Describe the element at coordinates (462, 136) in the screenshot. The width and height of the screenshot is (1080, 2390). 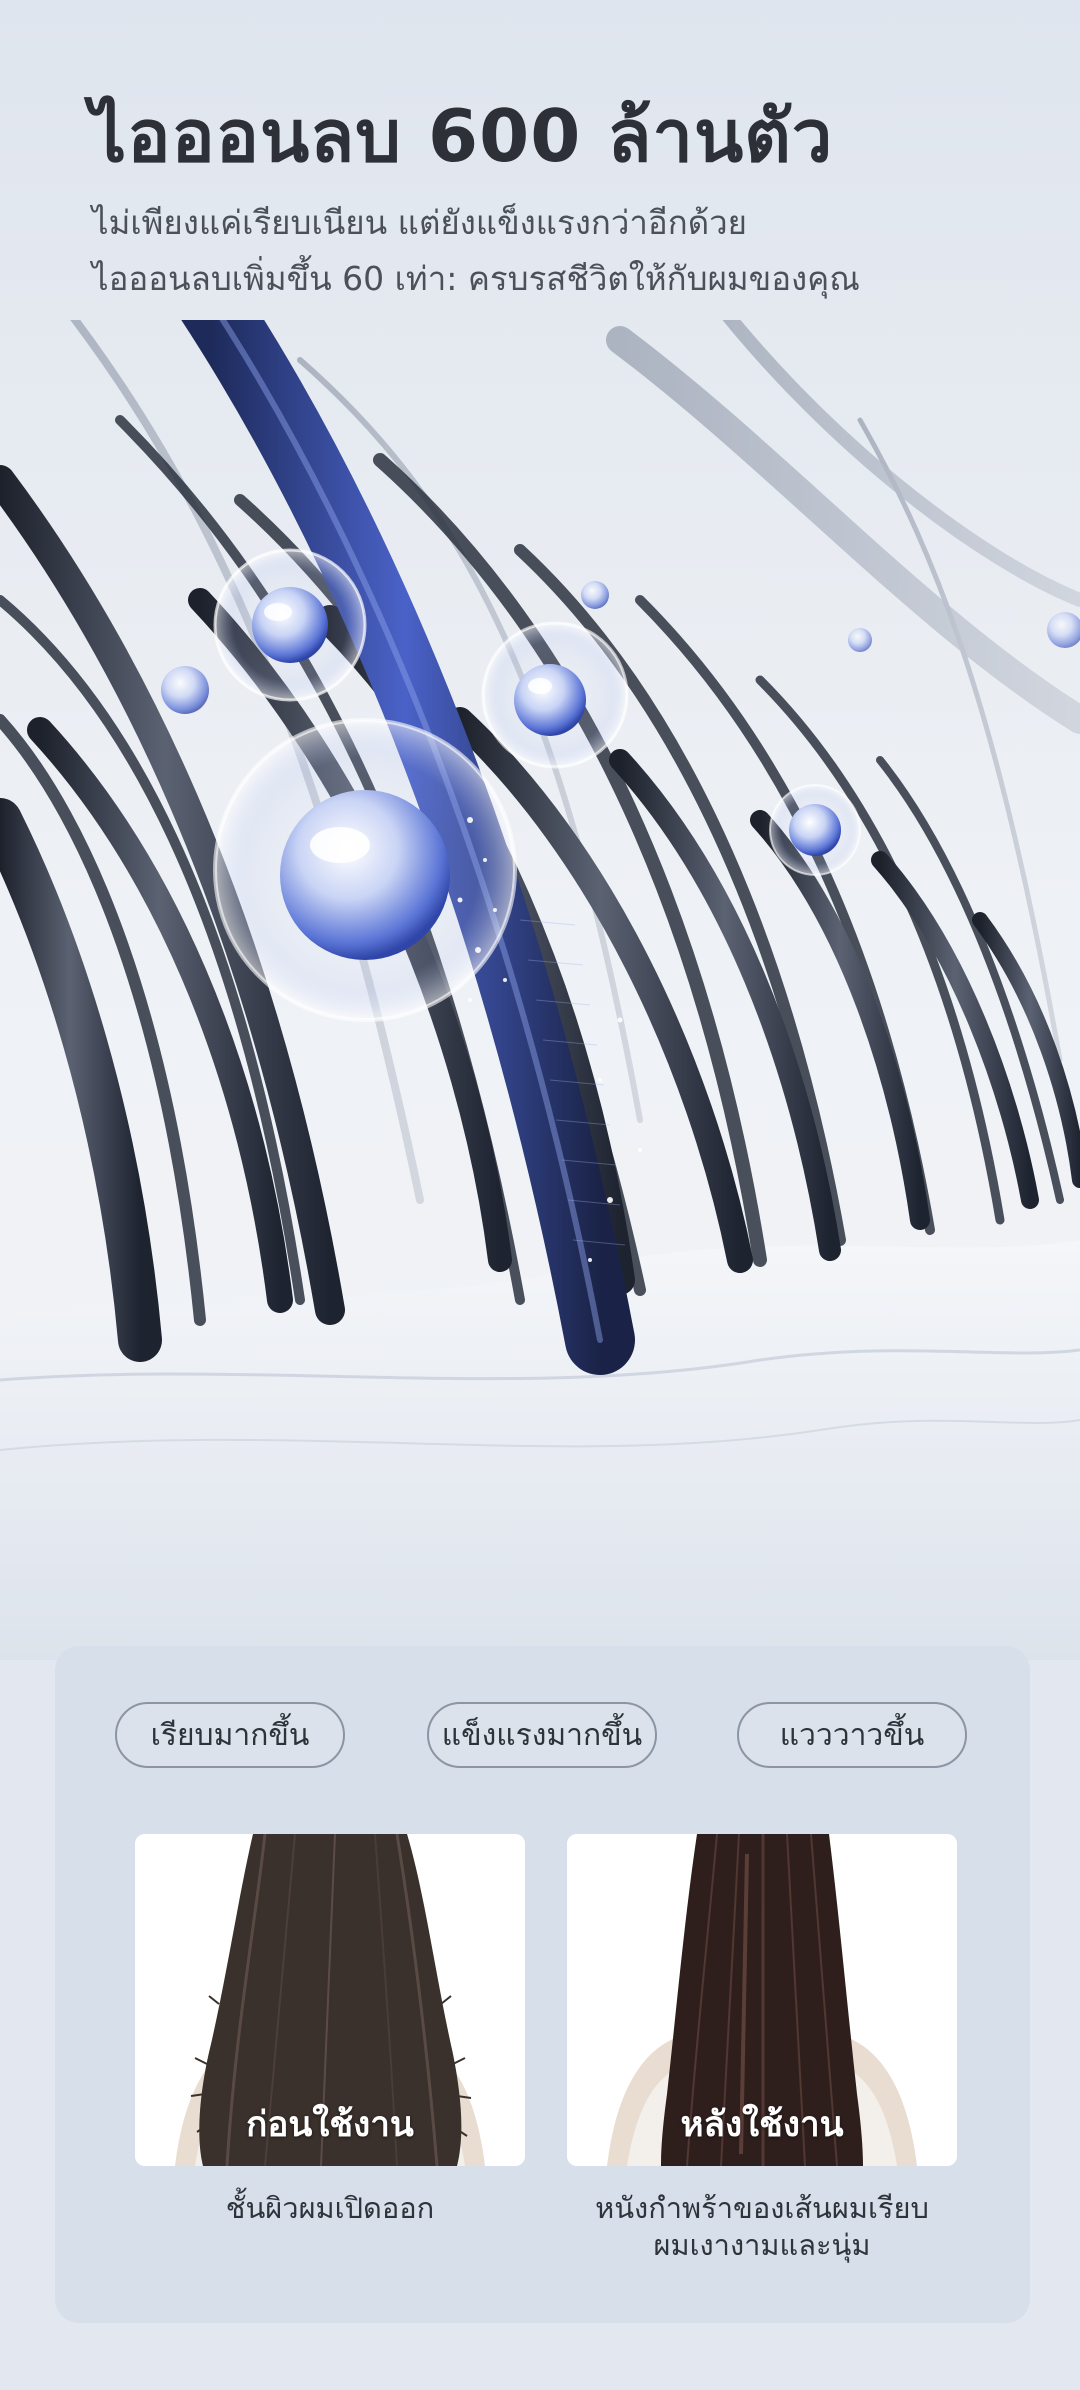
I see `page-title: ไอออนลบ 600 ล้านตัว` at that location.